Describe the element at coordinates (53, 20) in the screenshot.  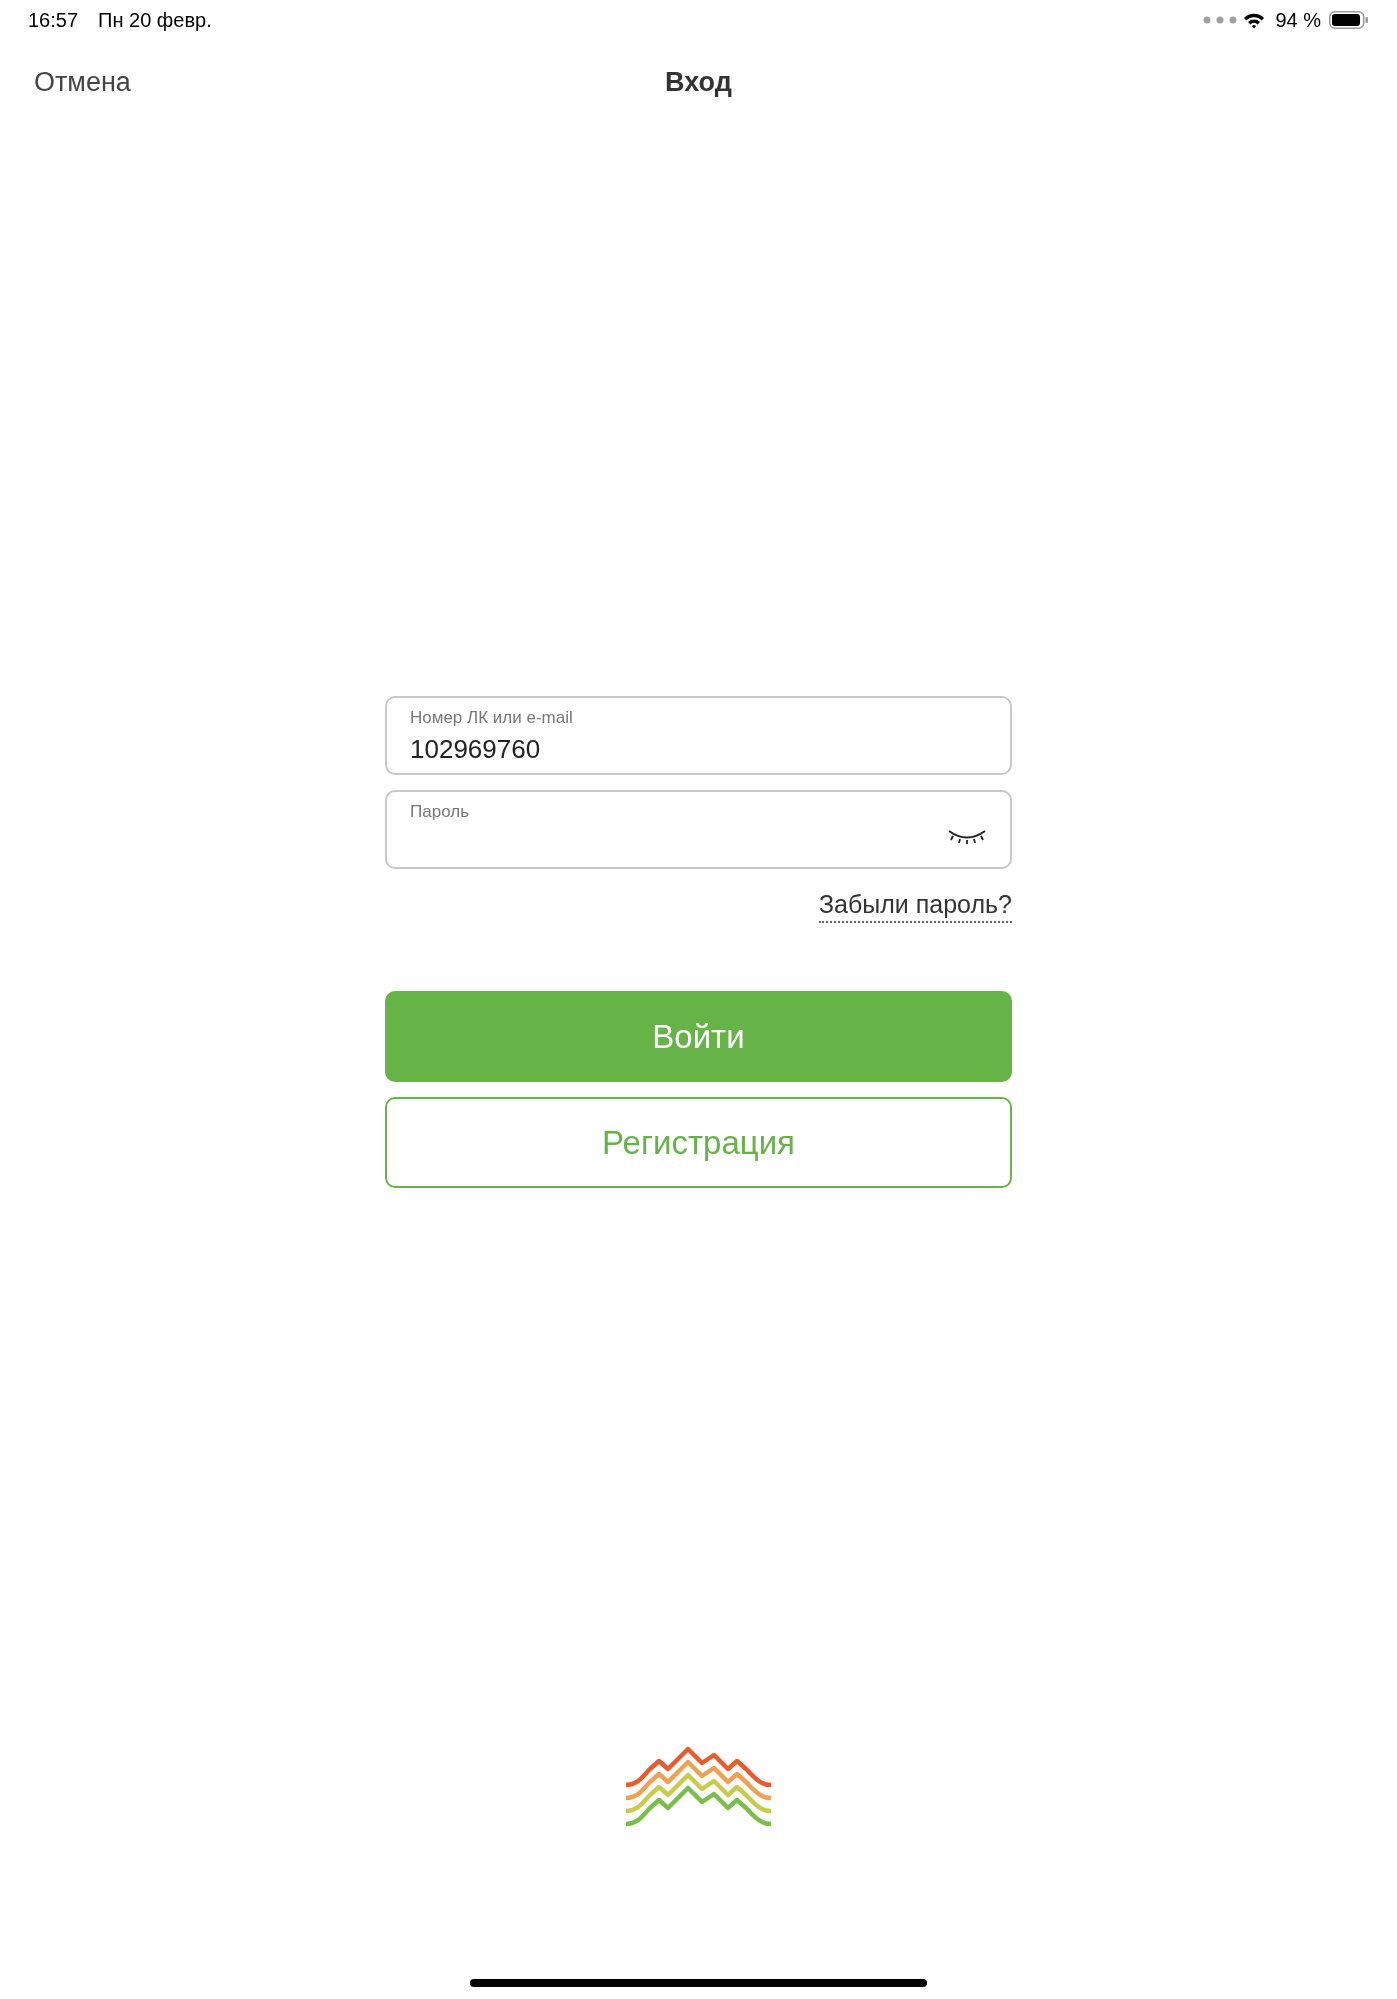
I see `status-time: 16:57` at that location.